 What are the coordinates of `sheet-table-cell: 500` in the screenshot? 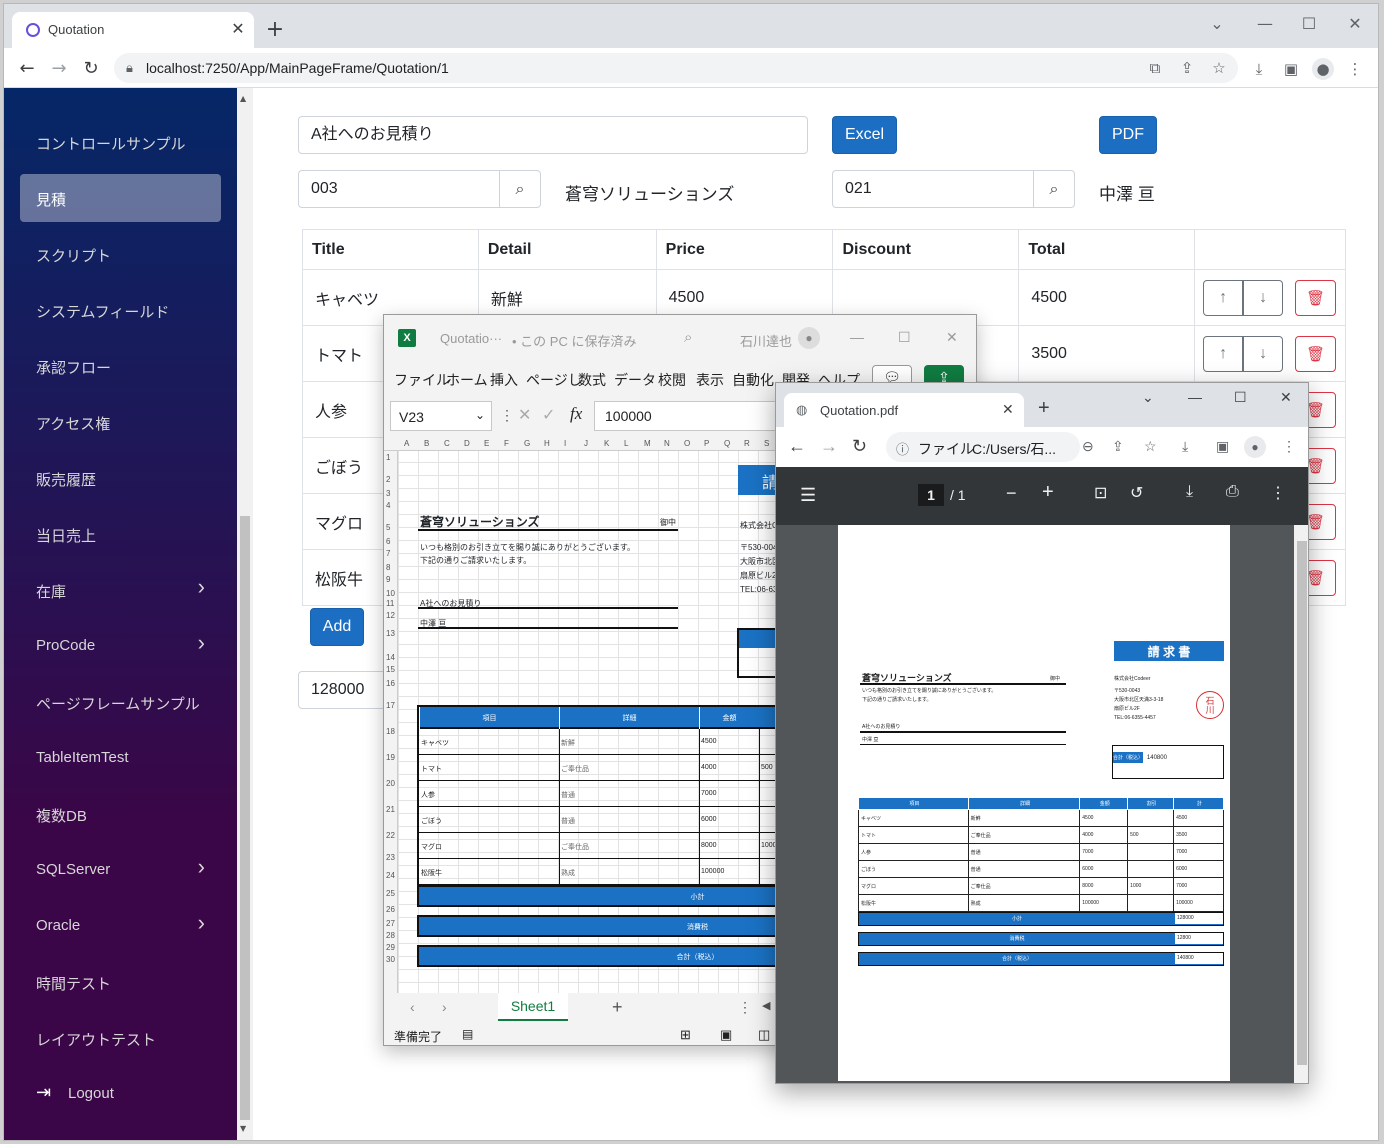 It's located at (767, 767).